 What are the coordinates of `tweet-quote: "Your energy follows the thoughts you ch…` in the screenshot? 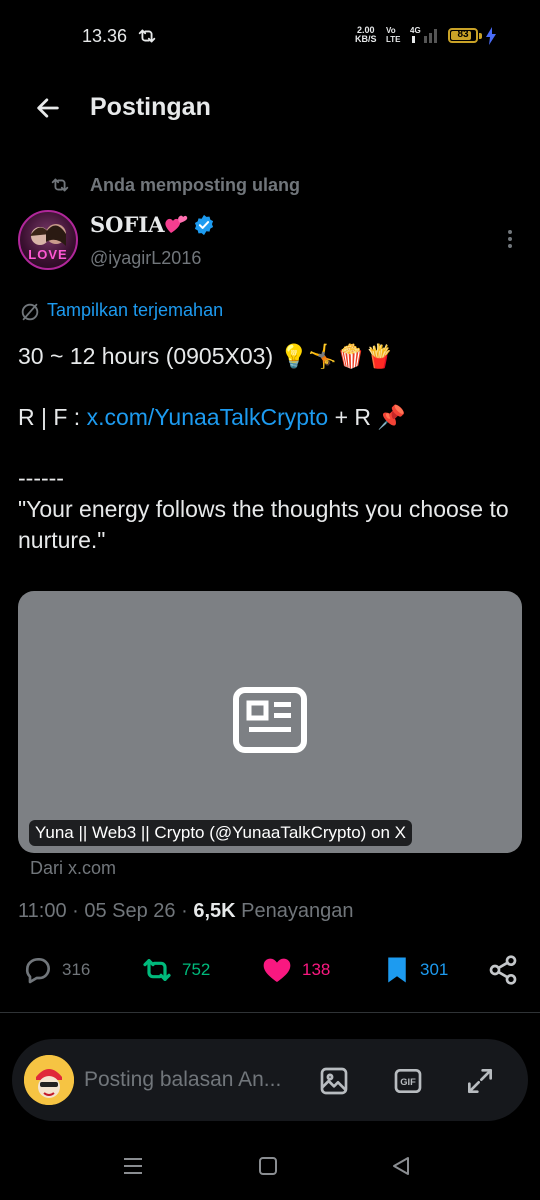 It's located at (263, 524).